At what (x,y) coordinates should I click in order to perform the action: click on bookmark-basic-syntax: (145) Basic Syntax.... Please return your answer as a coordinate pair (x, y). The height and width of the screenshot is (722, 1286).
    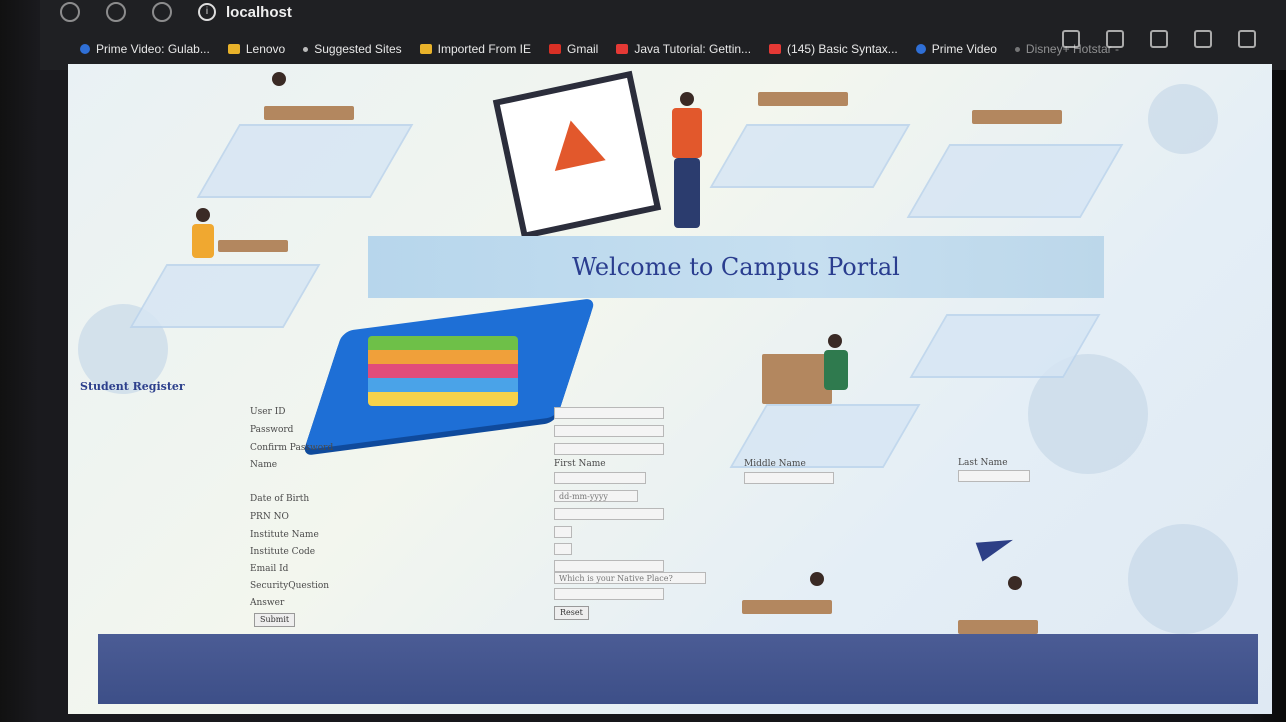
    Looking at the image, I should click on (833, 49).